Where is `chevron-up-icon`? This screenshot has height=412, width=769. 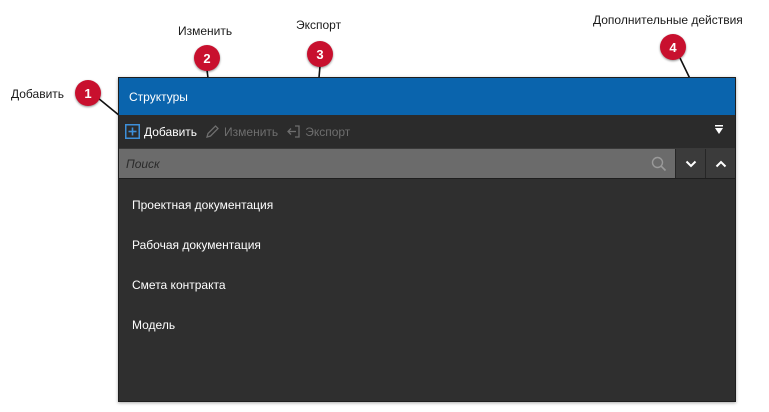 chevron-up-icon is located at coordinates (721, 164).